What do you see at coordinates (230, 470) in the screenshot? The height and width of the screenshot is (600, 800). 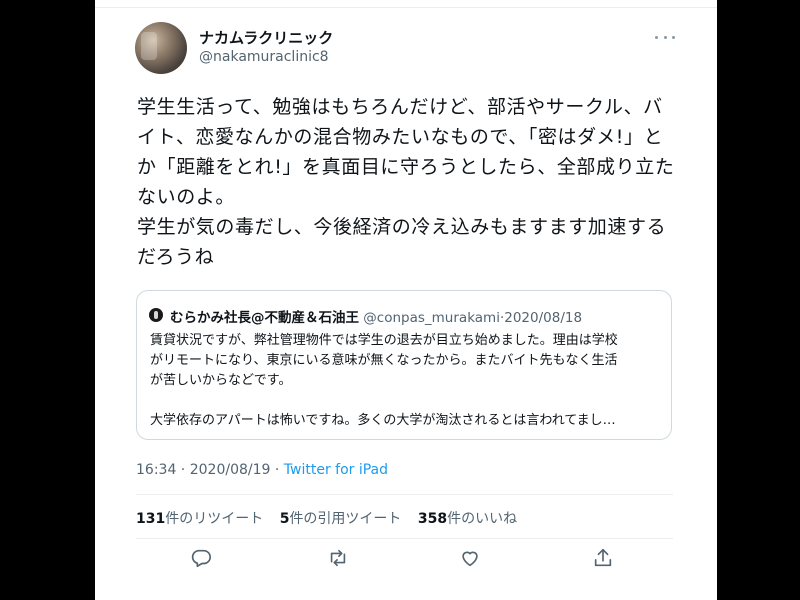 I see `tweet-date: 2020/08/19` at bounding box center [230, 470].